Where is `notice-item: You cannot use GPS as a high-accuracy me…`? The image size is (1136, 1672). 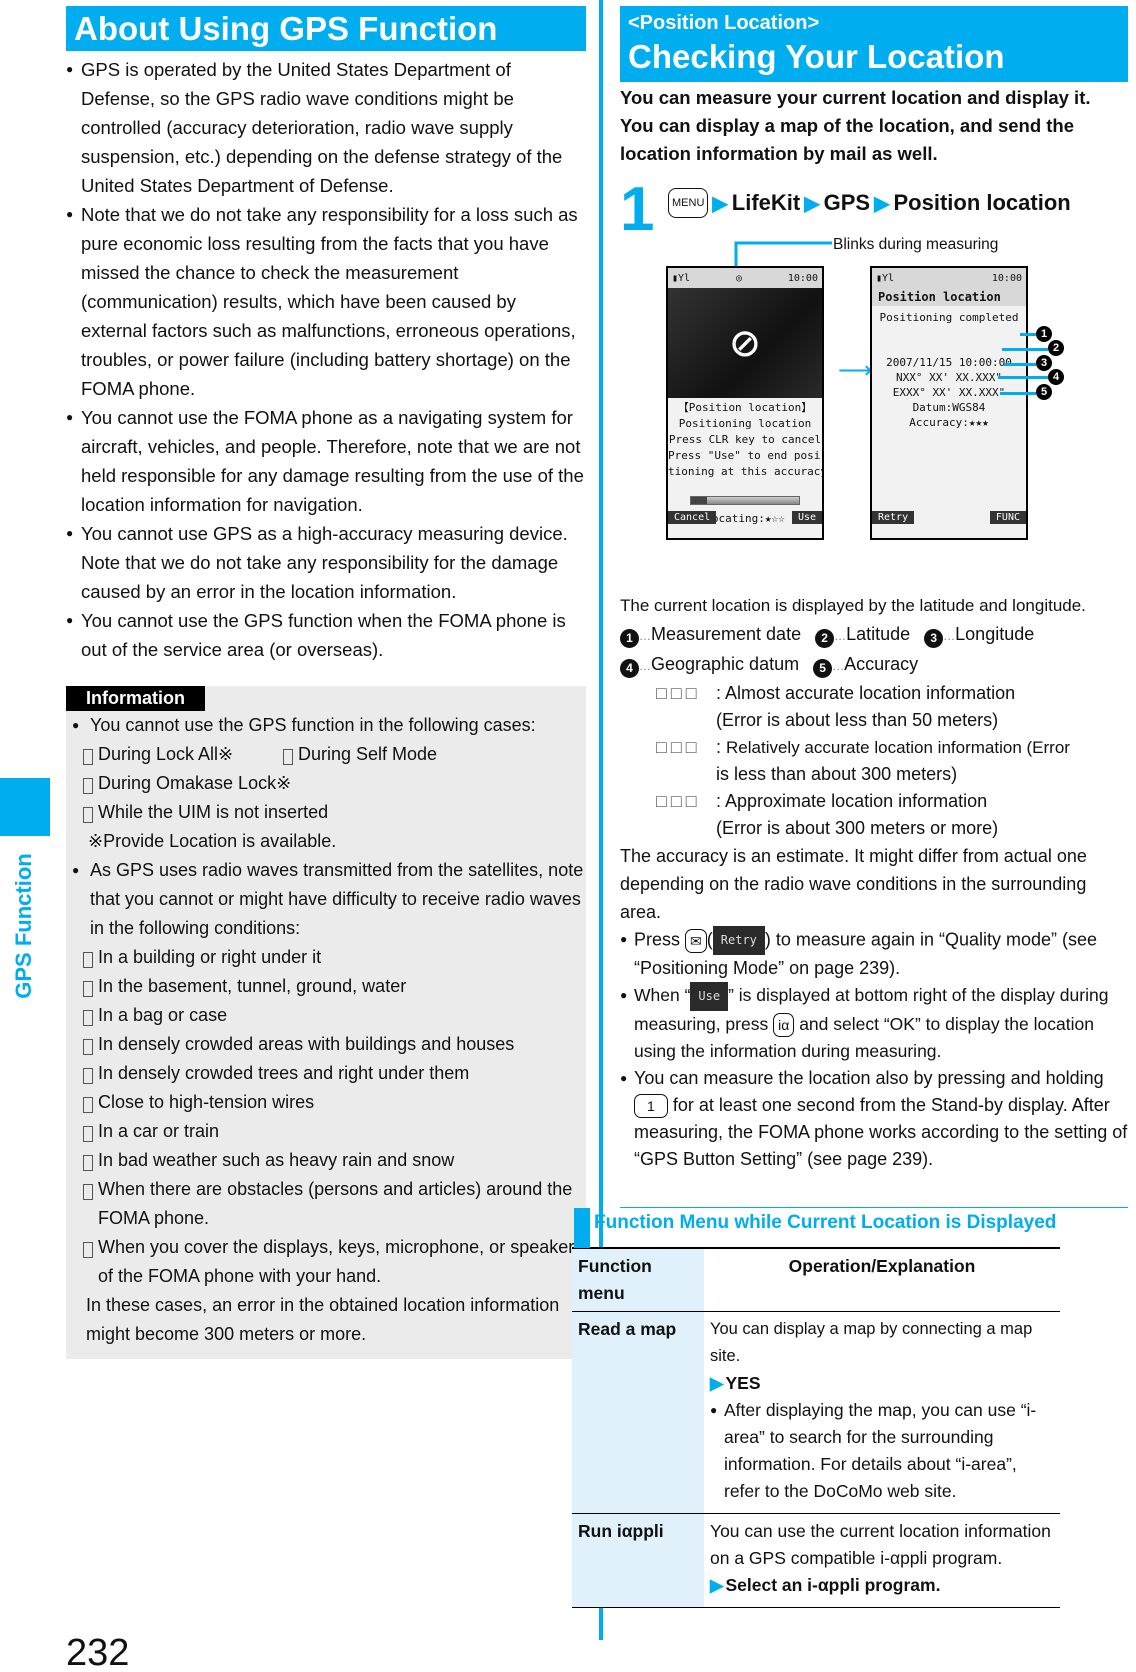
notice-item: You cannot use GPS as a high-accuracy me… is located at coordinates (326, 562).